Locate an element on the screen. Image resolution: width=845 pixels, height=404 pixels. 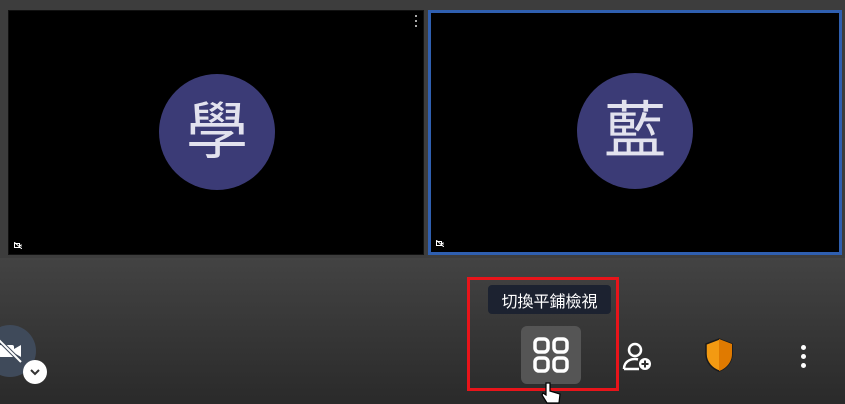
camera-options-button is located at coordinates (35, 372).